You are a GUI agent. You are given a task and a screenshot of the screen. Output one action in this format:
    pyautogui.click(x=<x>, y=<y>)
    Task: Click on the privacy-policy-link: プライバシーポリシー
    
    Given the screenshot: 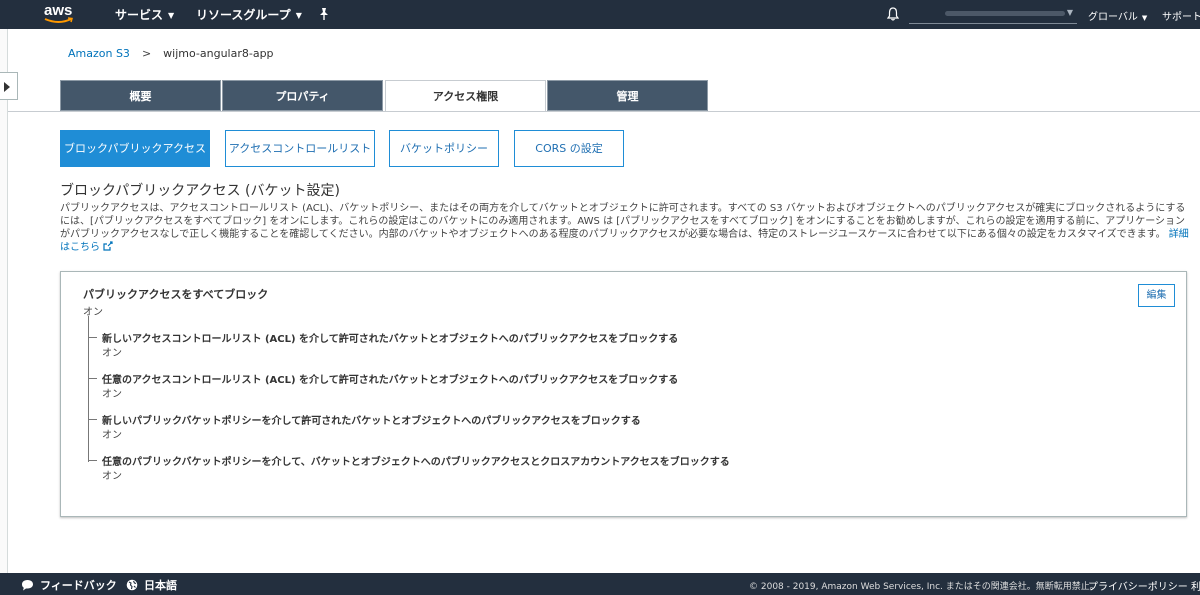 What is the action you would take?
    pyautogui.click(x=1138, y=585)
    